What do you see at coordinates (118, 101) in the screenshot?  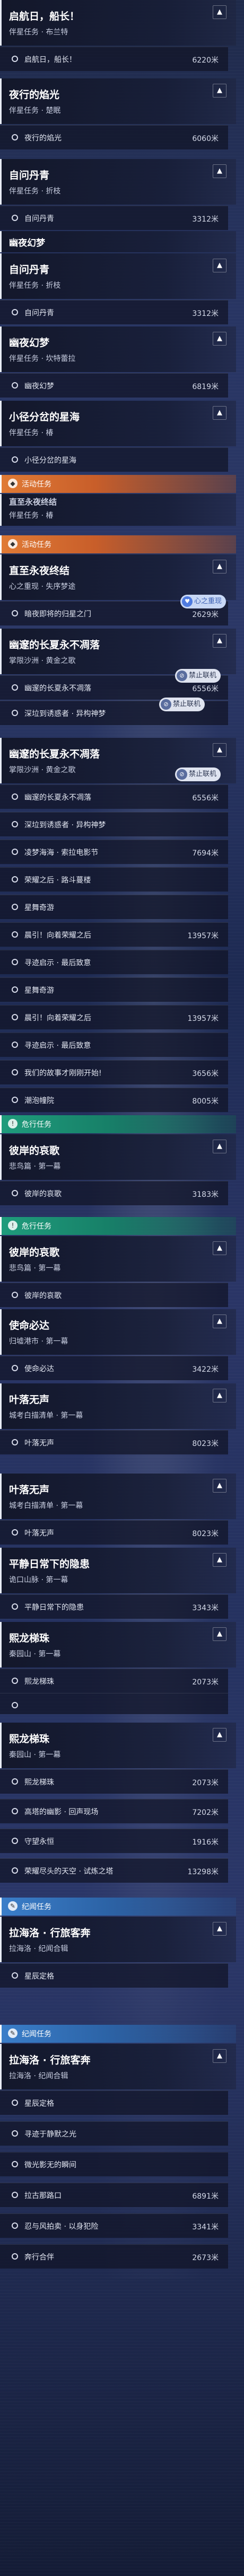 I see `quest-header: 夜行的焰光 伴星任务 · 楚眠 ▲` at bounding box center [118, 101].